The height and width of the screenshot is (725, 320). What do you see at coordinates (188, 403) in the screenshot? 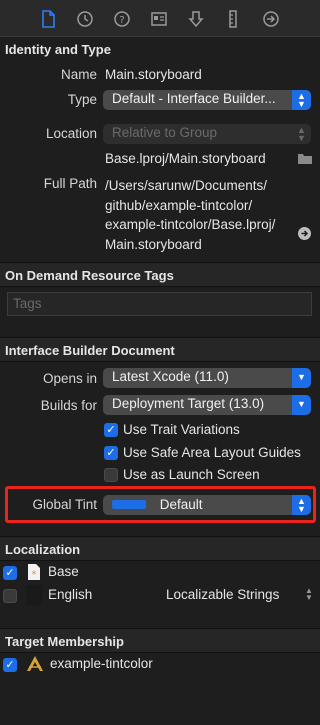
I see `builds-for-value: Deployment Target (13.0)` at bounding box center [188, 403].